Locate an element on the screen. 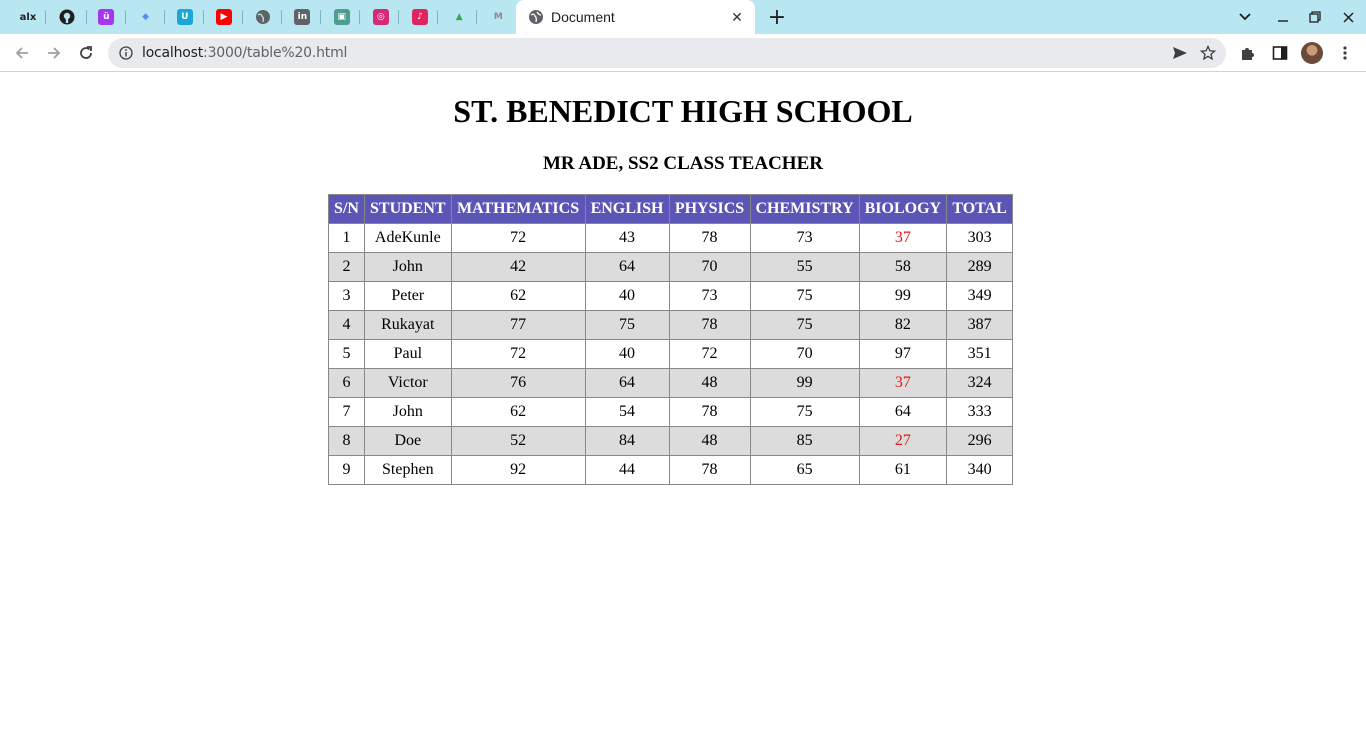  alx-tab: alx is located at coordinates (28, 17).